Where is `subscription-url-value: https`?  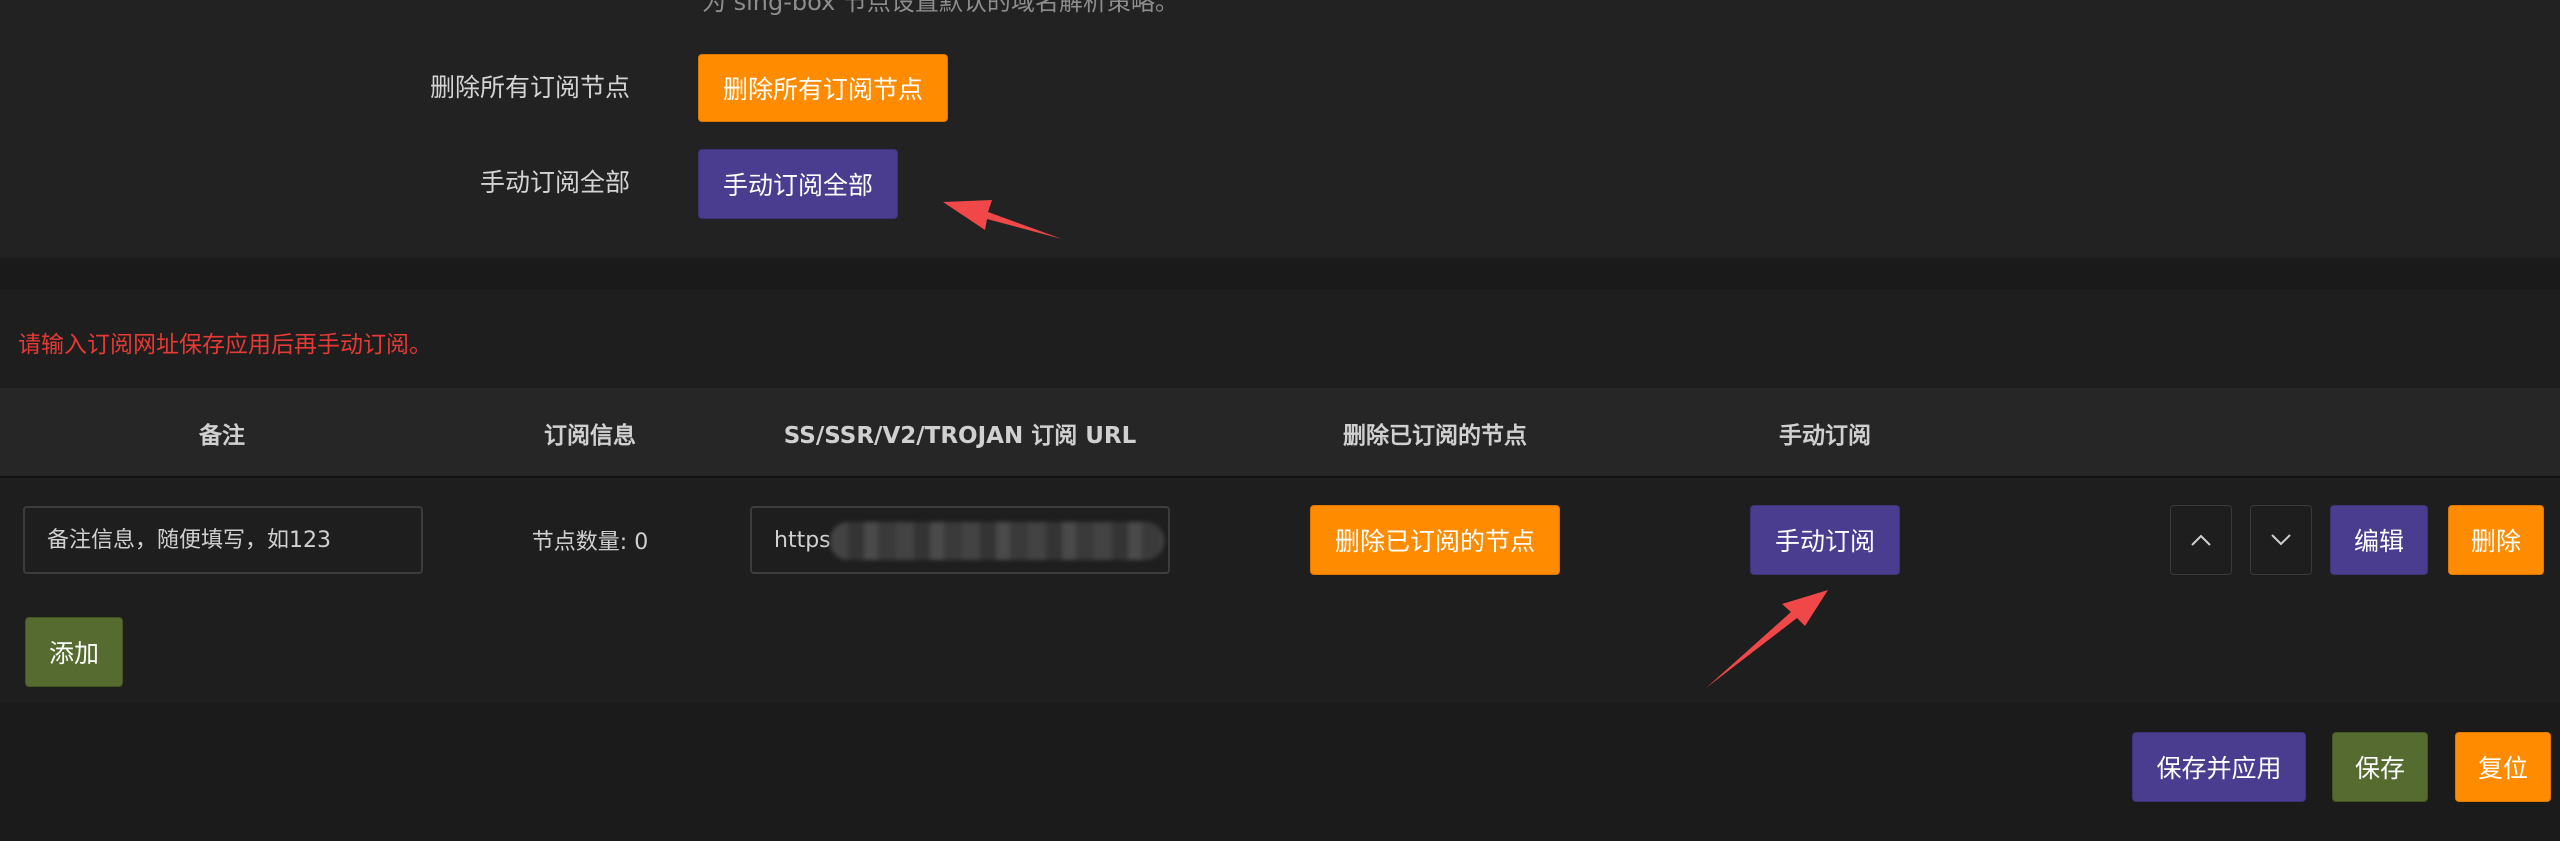
subscription-url-value: https is located at coordinates (802, 540).